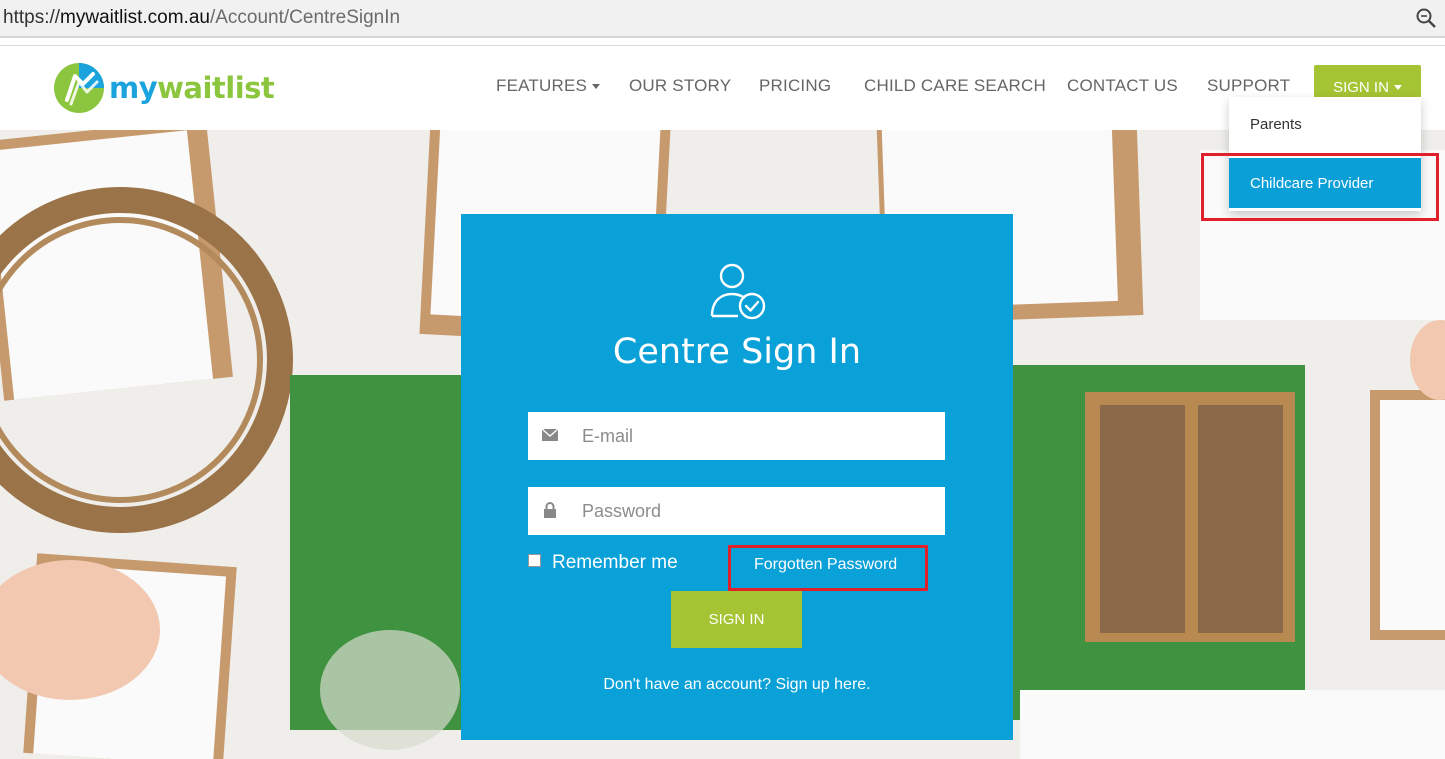 The height and width of the screenshot is (759, 1445). Describe the element at coordinates (737, 352) in the screenshot. I see `page-title: Centre Sign In` at that location.